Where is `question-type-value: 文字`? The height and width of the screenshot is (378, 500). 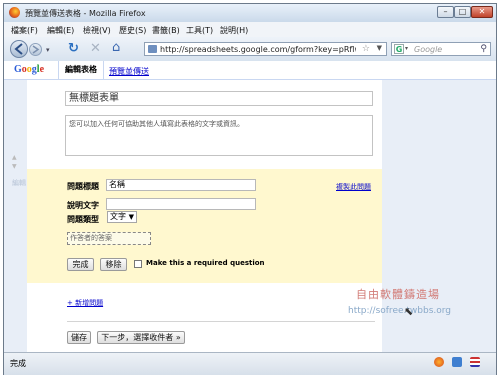 question-type-value: 文字 is located at coordinates (118, 216).